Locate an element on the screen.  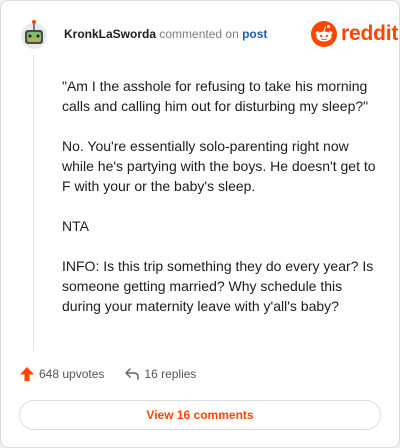
view-comments-button: View 16 comments is located at coordinates (200, 415).